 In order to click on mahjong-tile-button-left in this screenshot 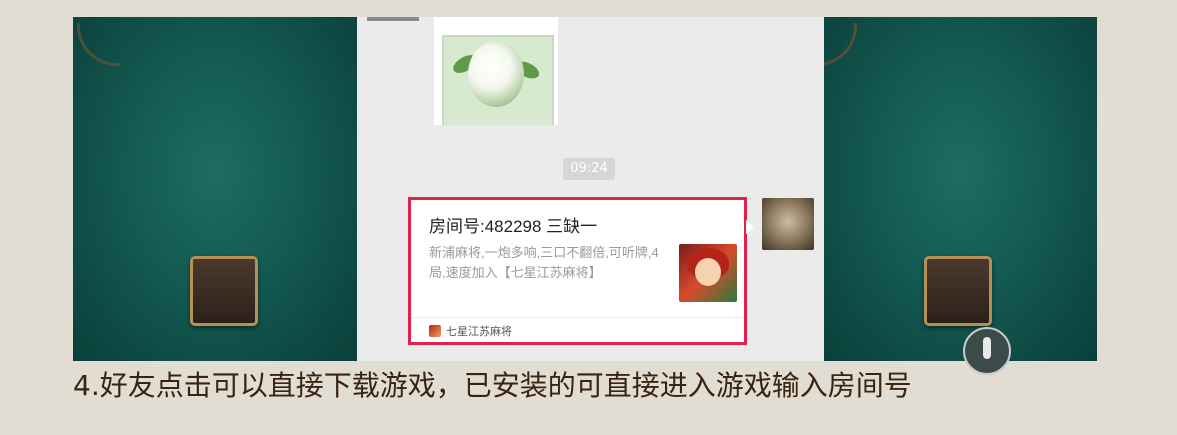, I will do `click(224, 291)`.